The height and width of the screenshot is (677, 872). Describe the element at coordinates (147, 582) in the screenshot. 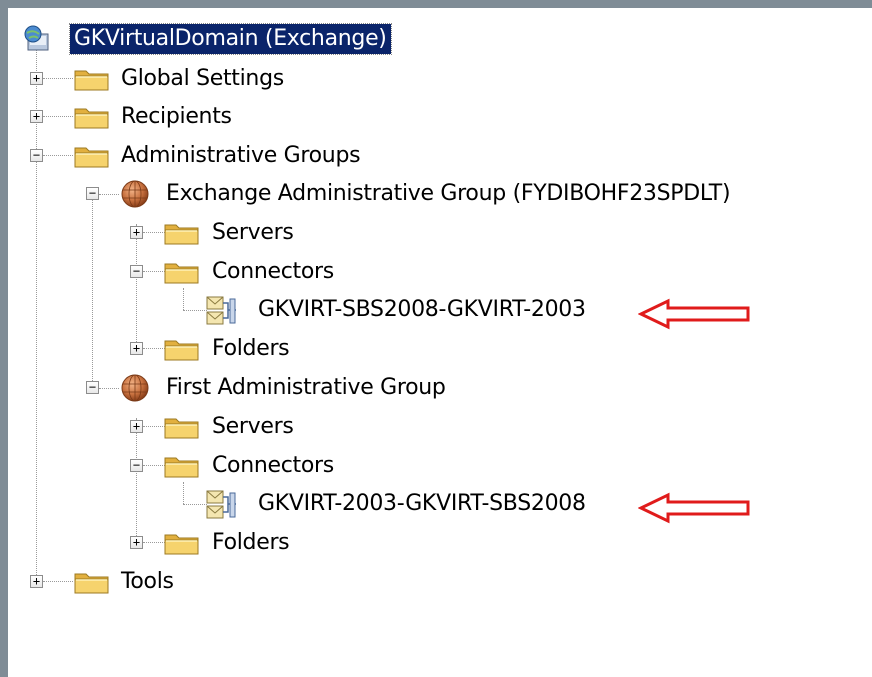

I see `node-label: Tools` at that location.